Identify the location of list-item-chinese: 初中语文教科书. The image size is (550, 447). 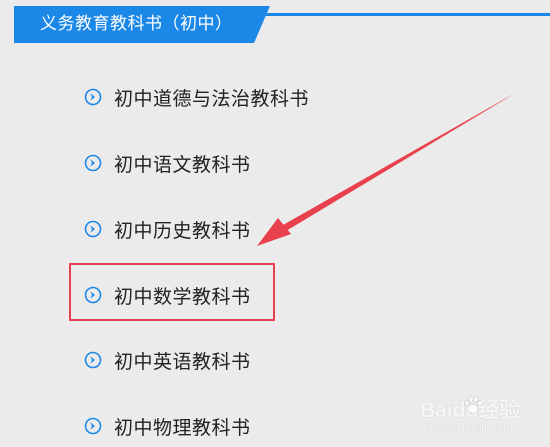
(167, 163).